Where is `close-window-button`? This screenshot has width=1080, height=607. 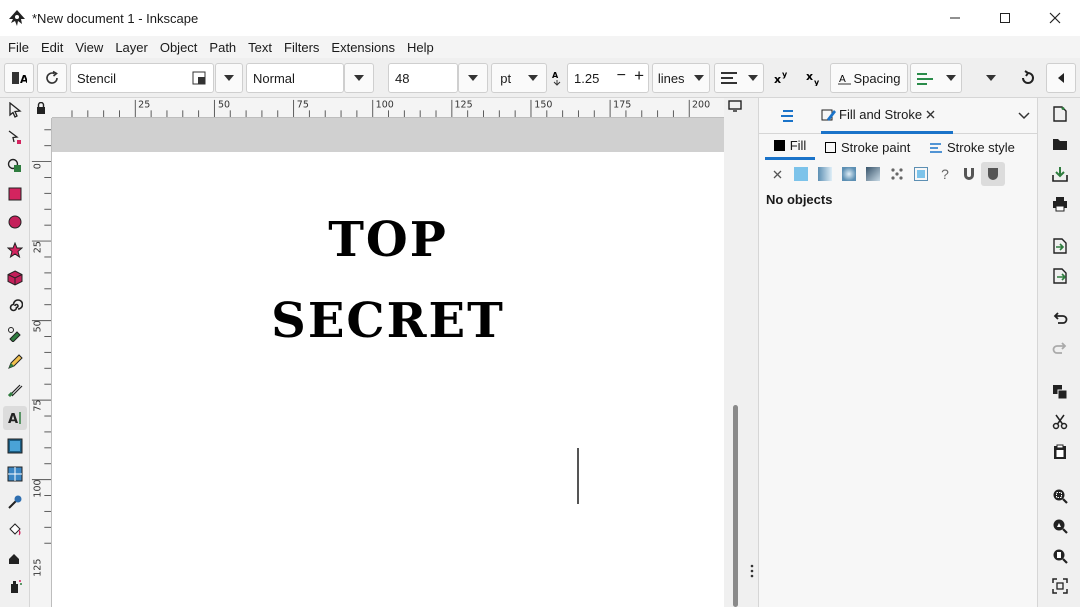 close-window-button is located at coordinates (1055, 18).